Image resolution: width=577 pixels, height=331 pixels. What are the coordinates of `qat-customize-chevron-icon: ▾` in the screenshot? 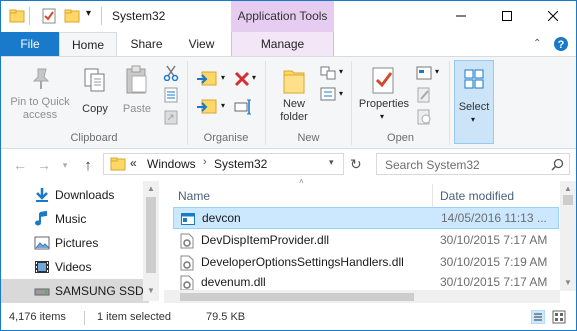 It's located at (88, 13).